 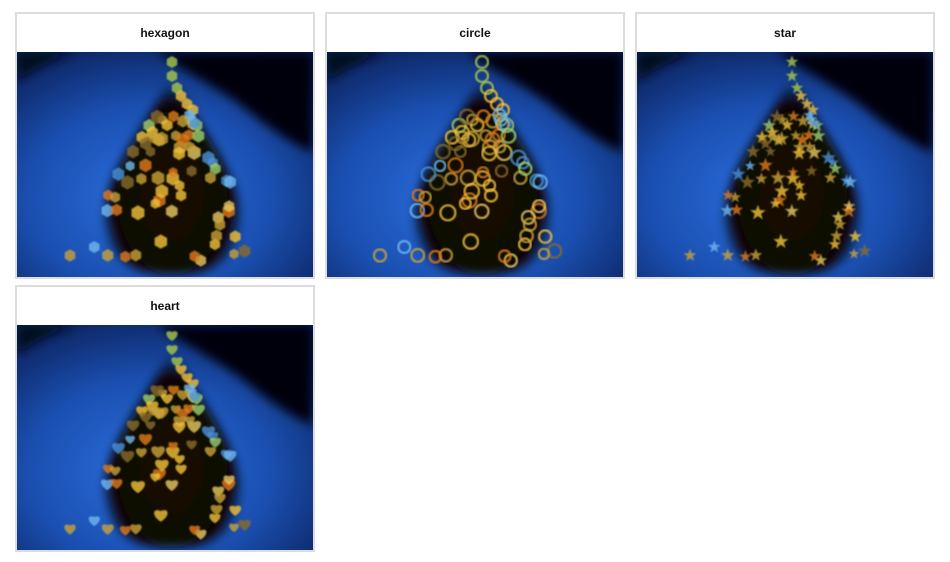 What do you see at coordinates (165, 306) in the screenshot?
I see `card-title-heart: heart` at bounding box center [165, 306].